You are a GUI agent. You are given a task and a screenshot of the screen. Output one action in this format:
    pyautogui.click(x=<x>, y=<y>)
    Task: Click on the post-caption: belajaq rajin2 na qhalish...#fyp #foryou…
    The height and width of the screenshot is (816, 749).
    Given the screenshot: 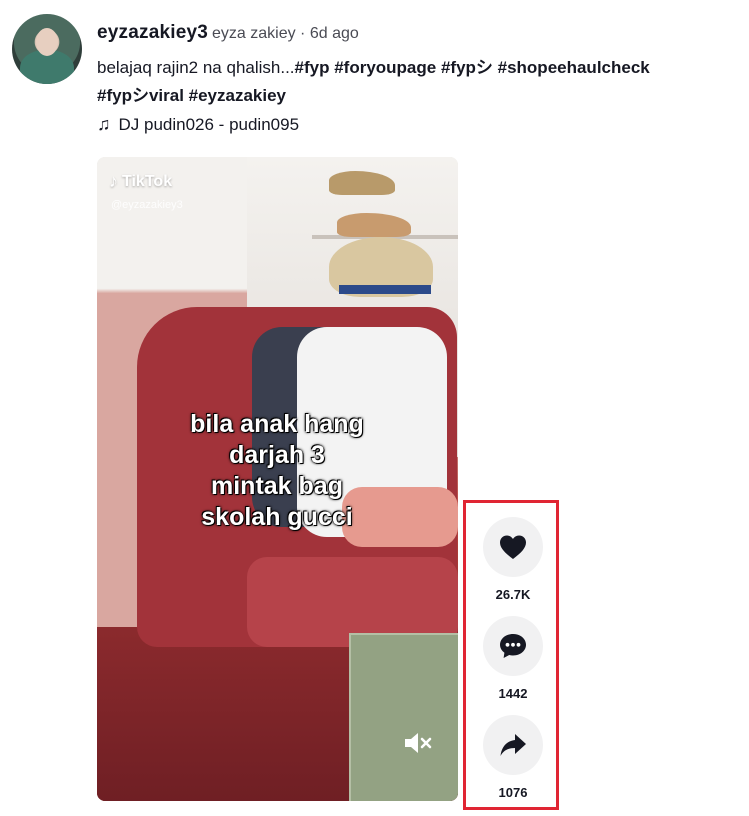 What is the action you would take?
    pyautogui.click(x=417, y=82)
    